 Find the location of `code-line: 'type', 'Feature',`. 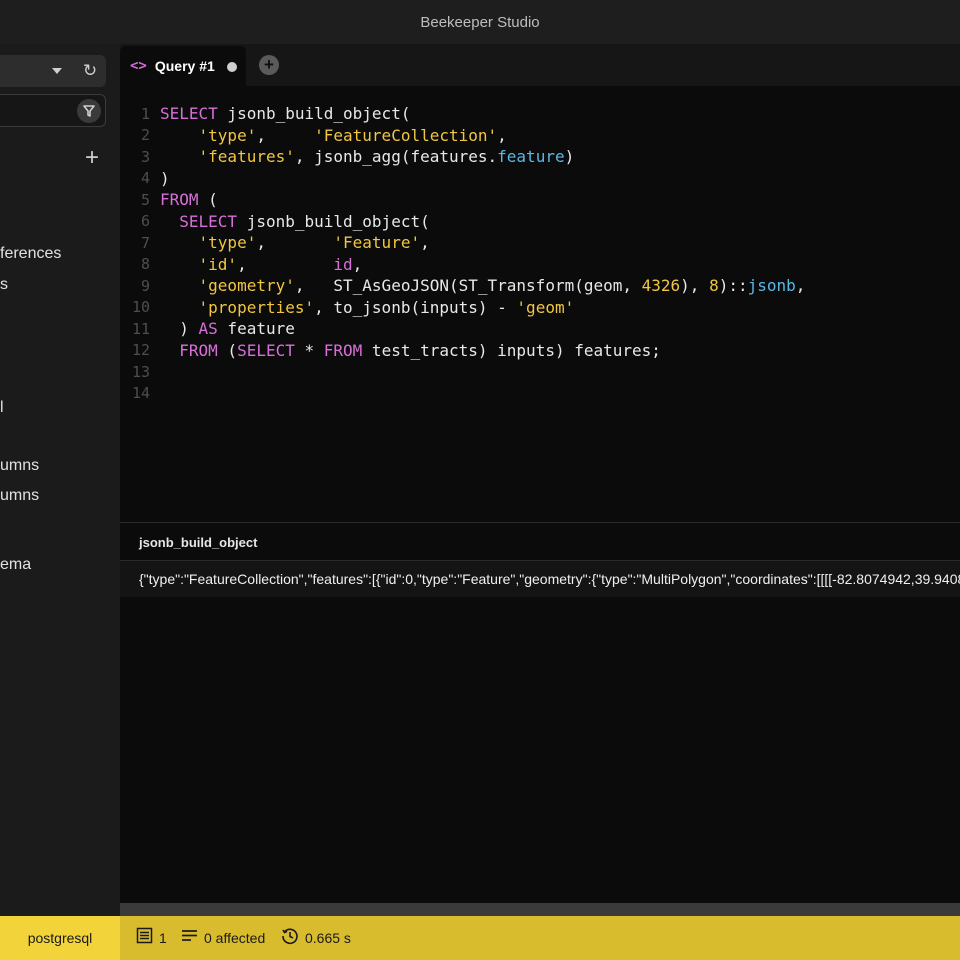

code-line: 'type', 'Feature', is located at coordinates (314, 243).